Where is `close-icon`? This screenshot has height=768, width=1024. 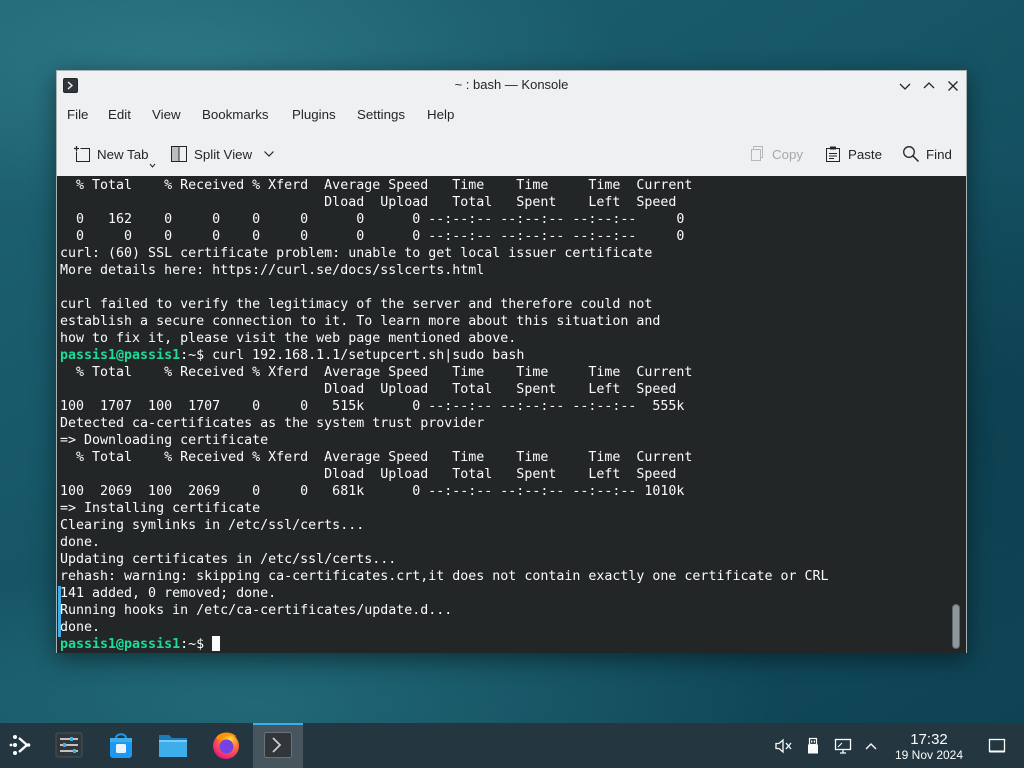
close-icon is located at coordinates (953, 86).